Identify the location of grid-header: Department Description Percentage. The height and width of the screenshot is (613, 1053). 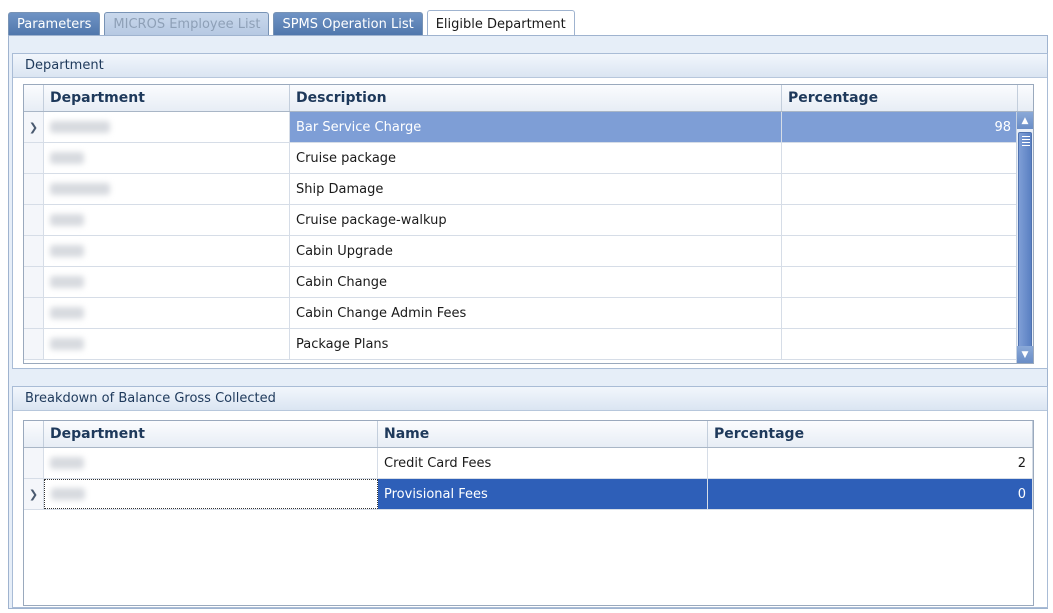
(528, 98).